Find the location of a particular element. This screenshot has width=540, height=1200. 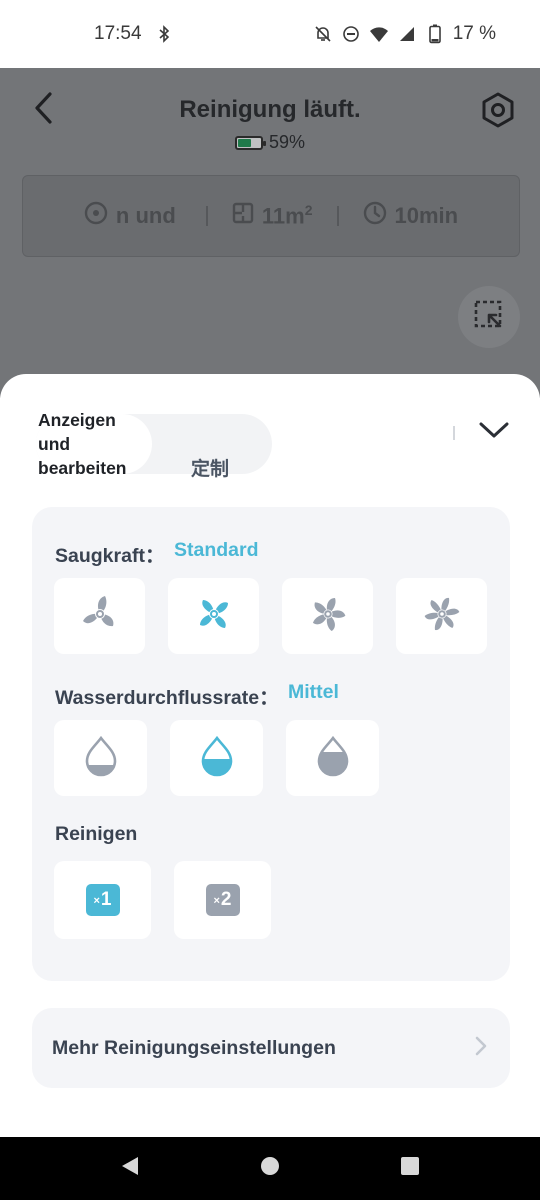

settings-button is located at coordinates (498, 112).